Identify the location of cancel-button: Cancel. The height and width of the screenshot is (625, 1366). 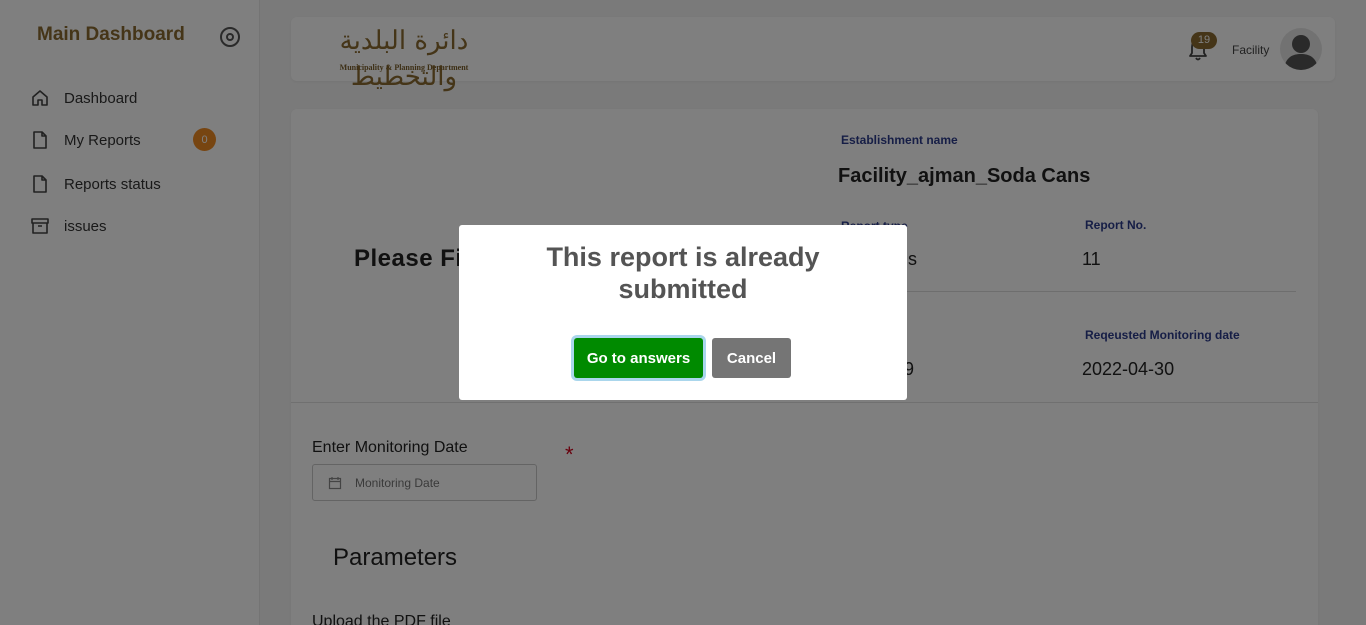
(751, 358).